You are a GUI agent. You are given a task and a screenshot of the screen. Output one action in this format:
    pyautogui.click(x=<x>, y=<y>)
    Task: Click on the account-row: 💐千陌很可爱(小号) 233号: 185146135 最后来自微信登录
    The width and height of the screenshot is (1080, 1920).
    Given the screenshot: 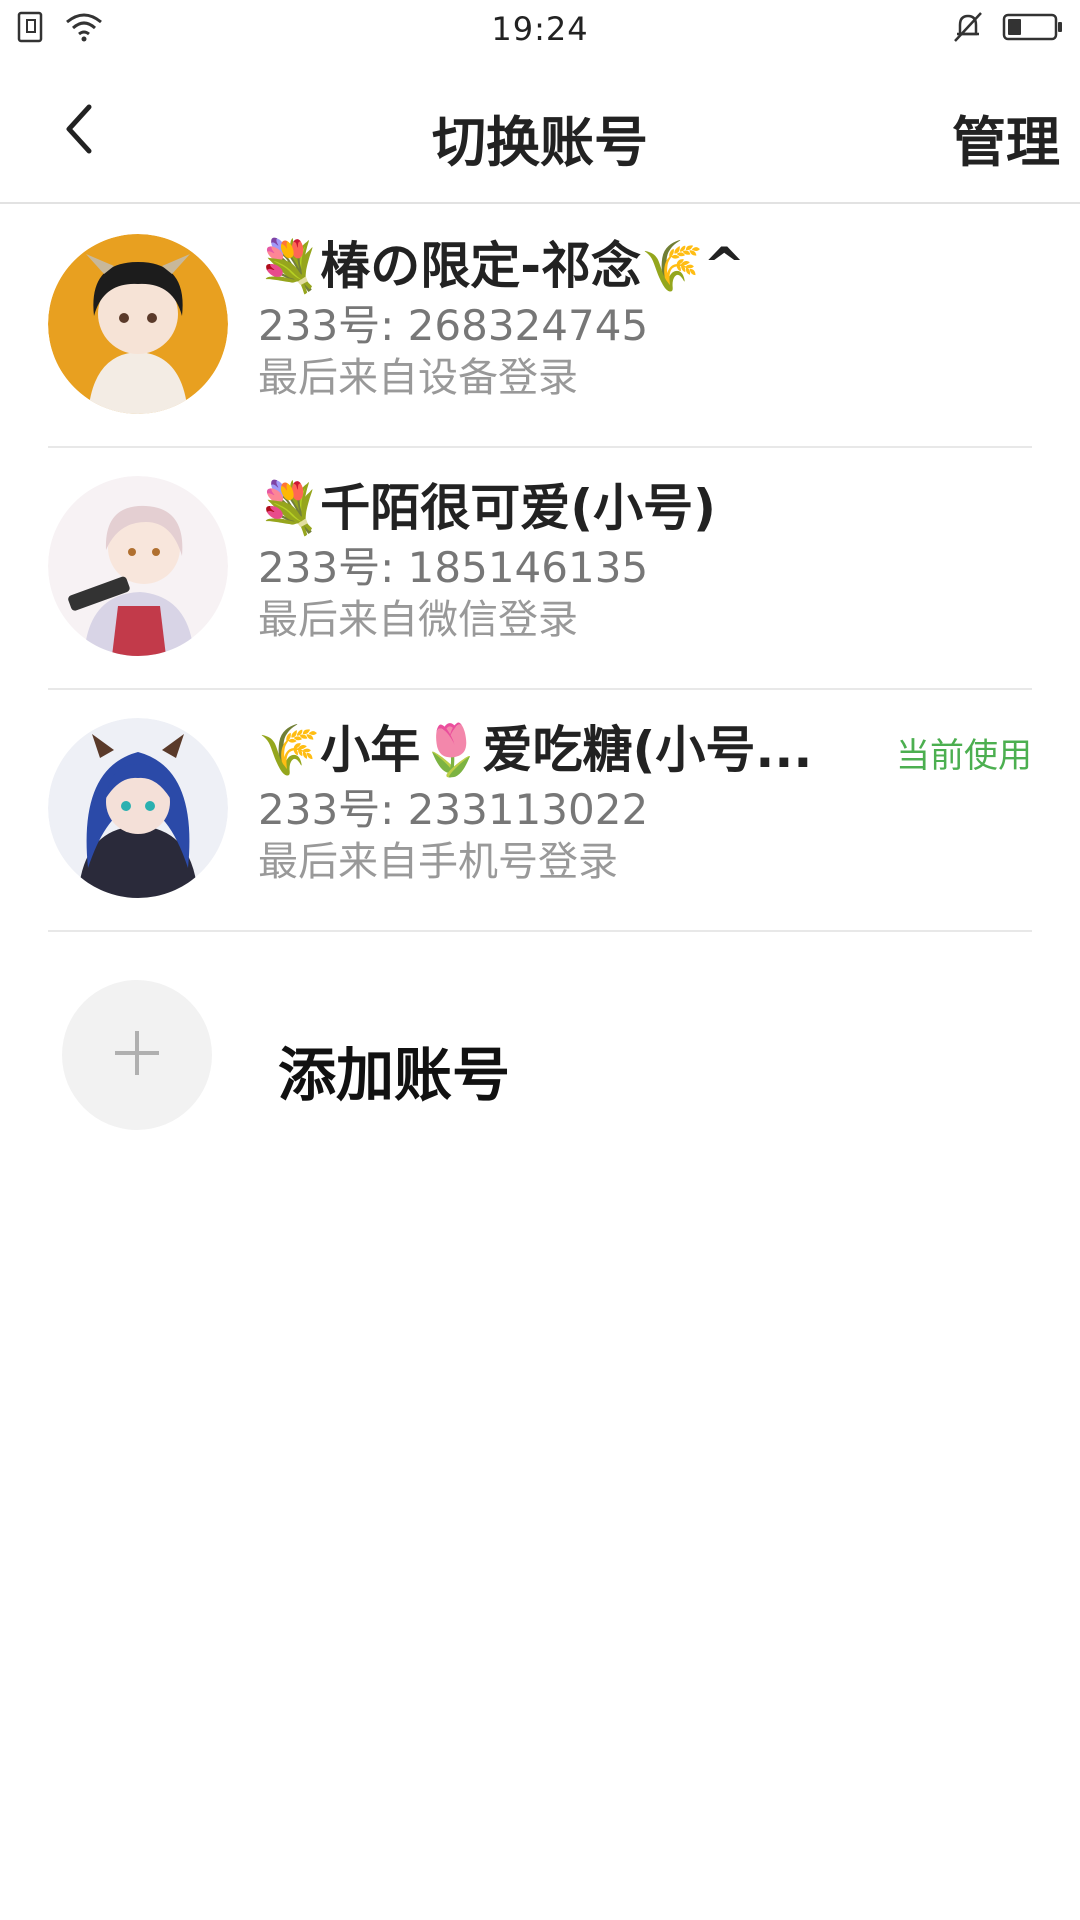 What is the action you would take?
    pyautogui.click(x=540, y=569)
    